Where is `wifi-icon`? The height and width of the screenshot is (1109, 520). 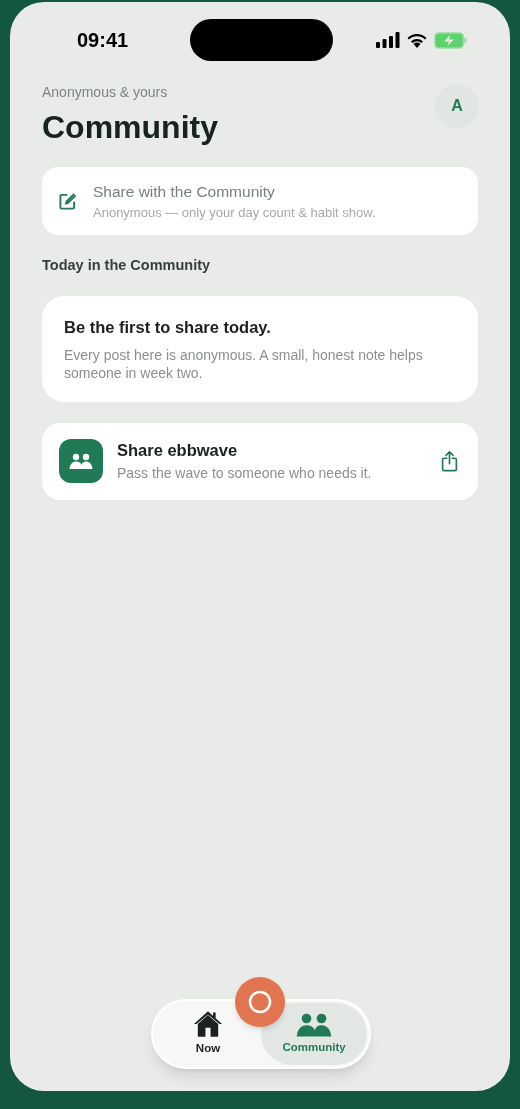 wifi-icon is located at coordinates (417, 40).